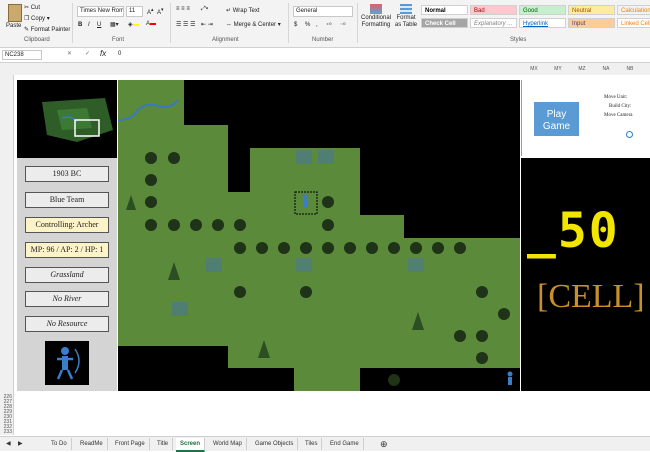  I want to click on paste-button: Paste, so click(14, 19).